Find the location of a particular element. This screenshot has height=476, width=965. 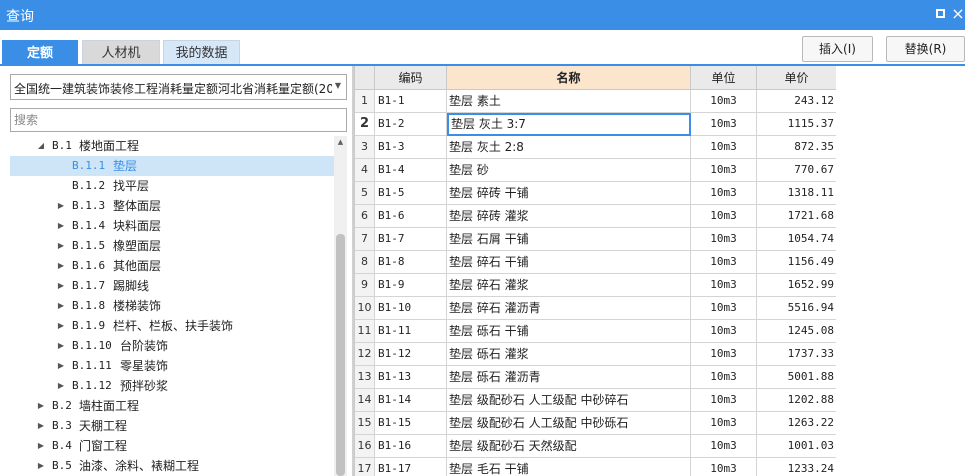

tab-labor-material-machine: 人材机 is located at coordinates (121, 53).